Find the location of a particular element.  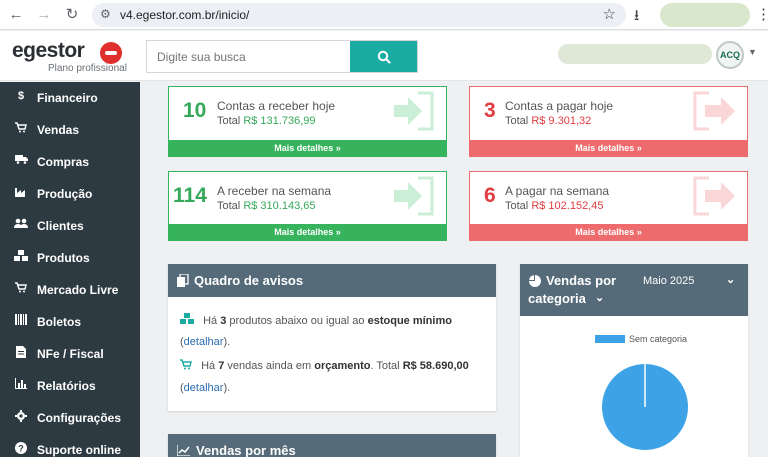

card-total: Total R$ 131.736,99 is located at coordinates (266, 121).